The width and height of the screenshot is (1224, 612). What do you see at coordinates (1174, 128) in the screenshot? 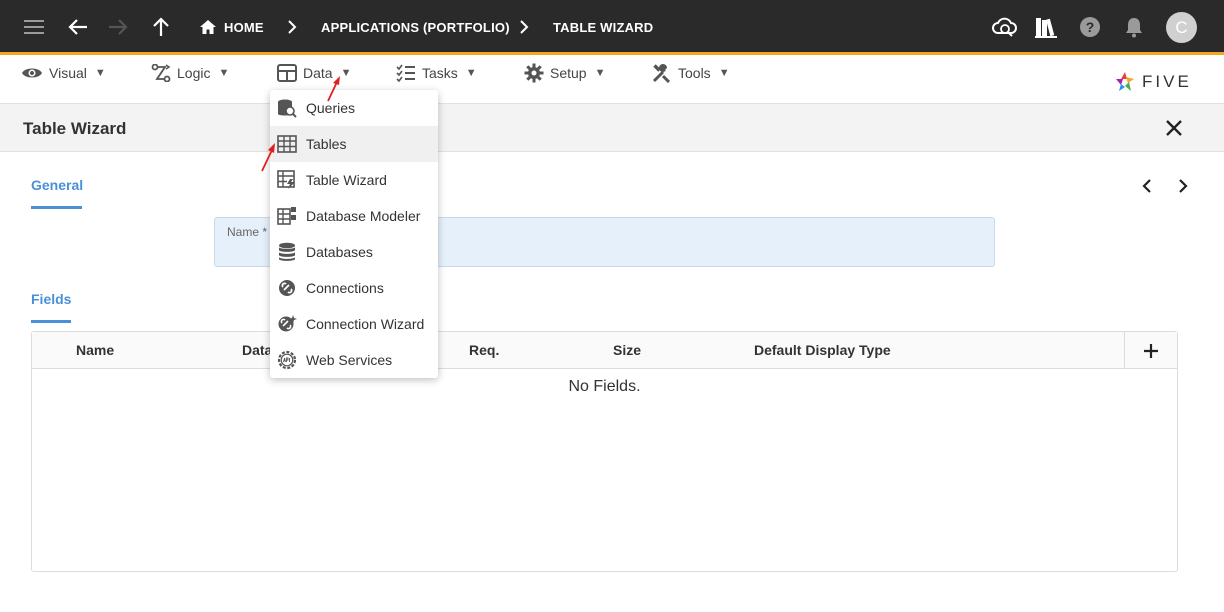
I see `close-icon` at bounding box center [1174, 128].